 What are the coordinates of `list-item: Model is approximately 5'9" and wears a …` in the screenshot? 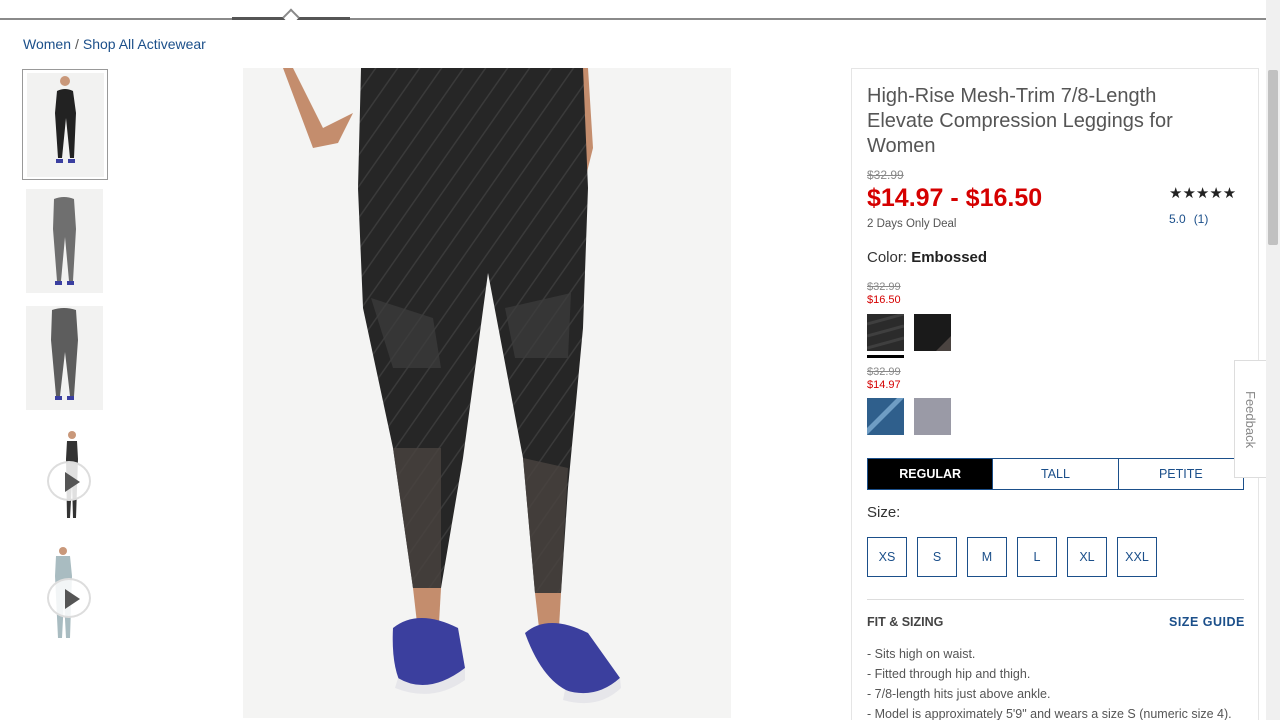 It's located at (1049, 712).